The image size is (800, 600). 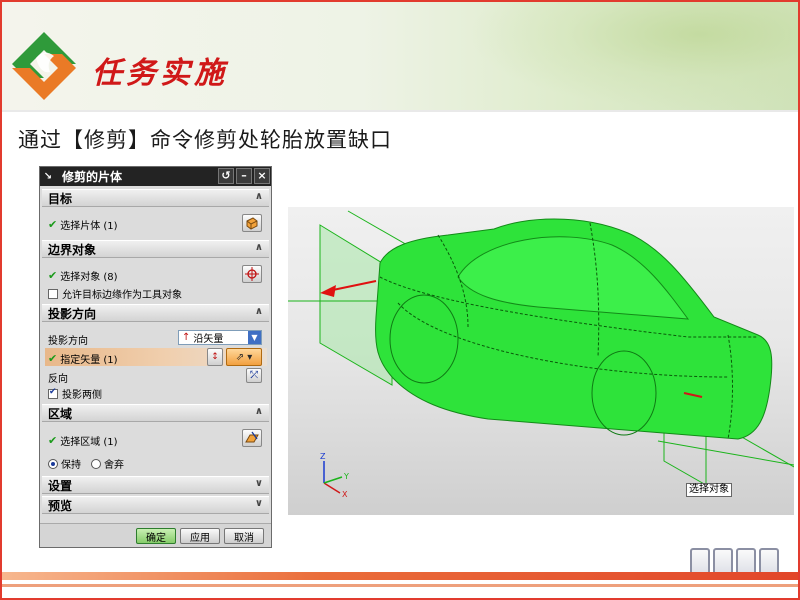 I want to click on slide-title: 任务实施, so click(x=160, y=70).